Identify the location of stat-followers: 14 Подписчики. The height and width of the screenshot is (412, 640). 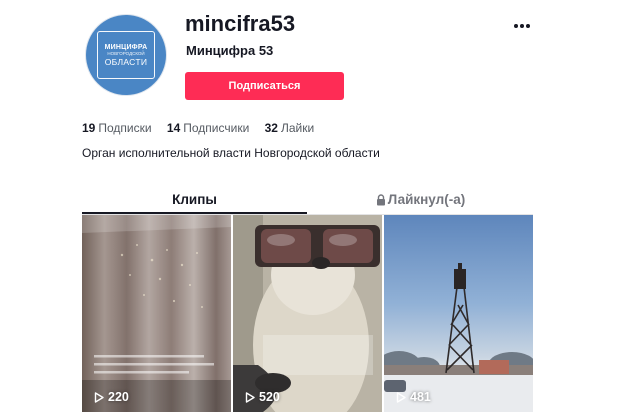
(208, 128).